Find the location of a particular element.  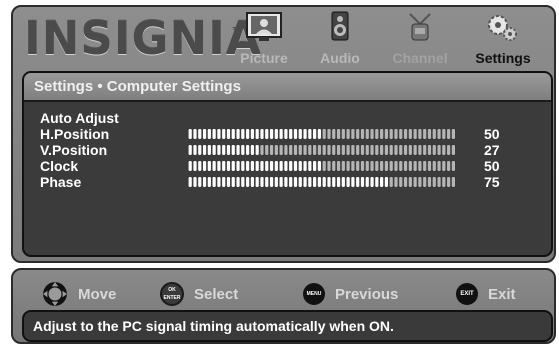

h-position-slider is located at coordinates (322, 134).